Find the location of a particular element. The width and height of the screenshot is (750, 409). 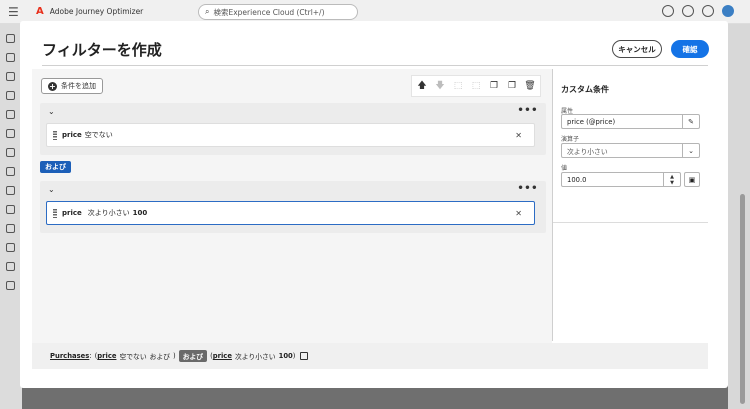

attribute-value: price (@price) is located at coordinates (591, 121).